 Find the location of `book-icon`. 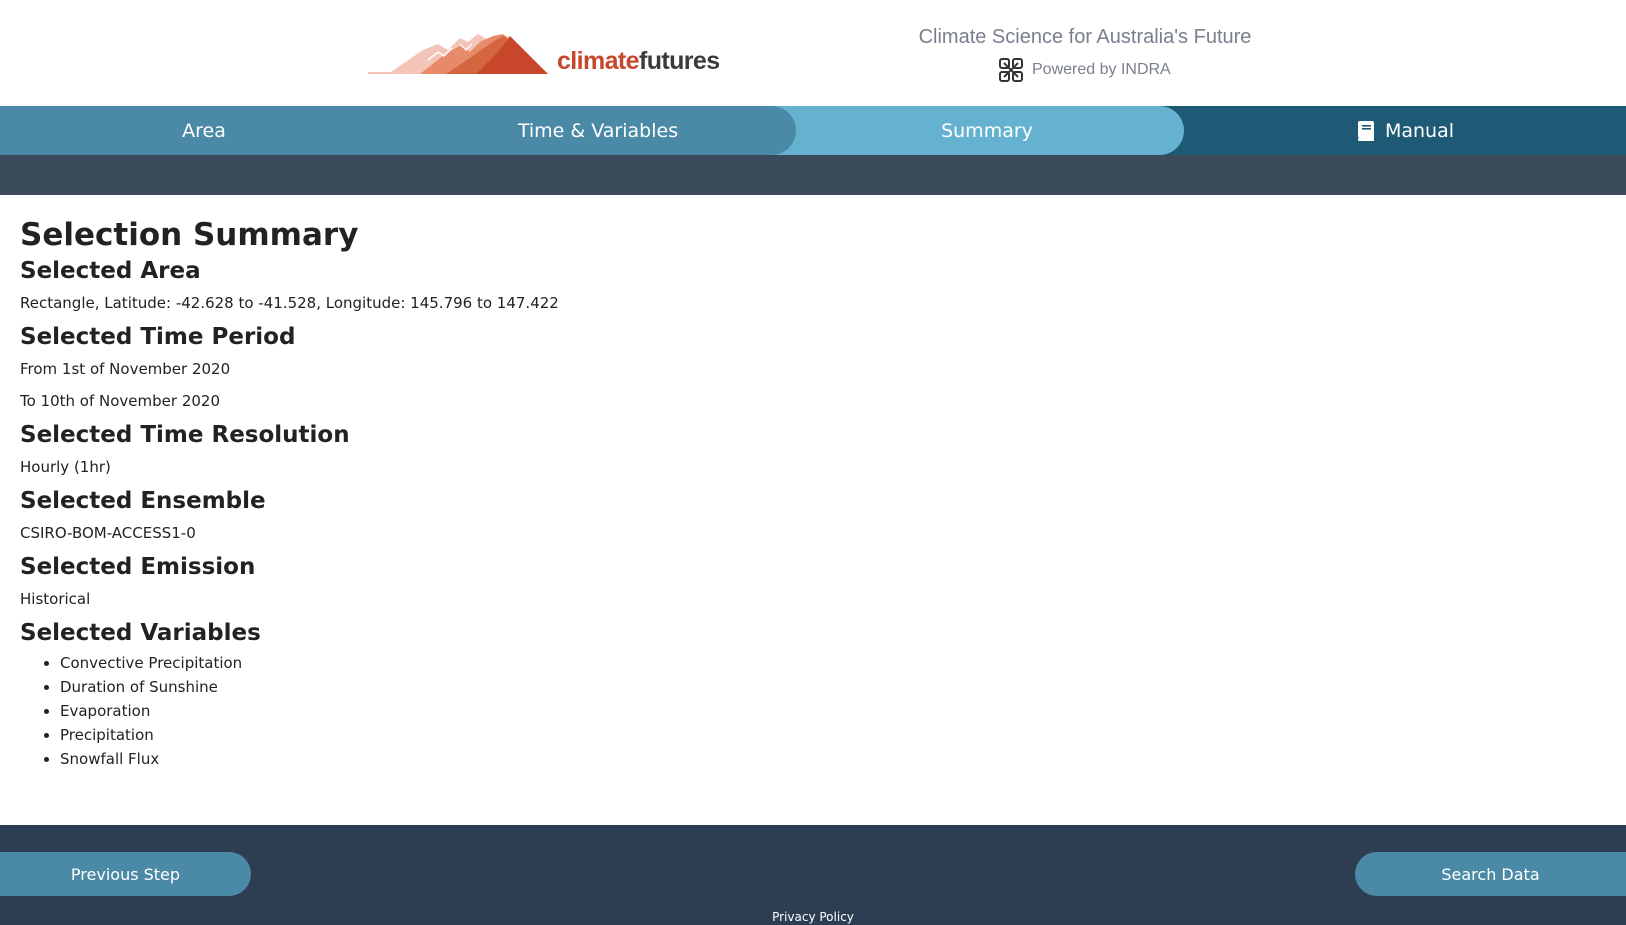

book-icon is located at coordinates (1365, 130).